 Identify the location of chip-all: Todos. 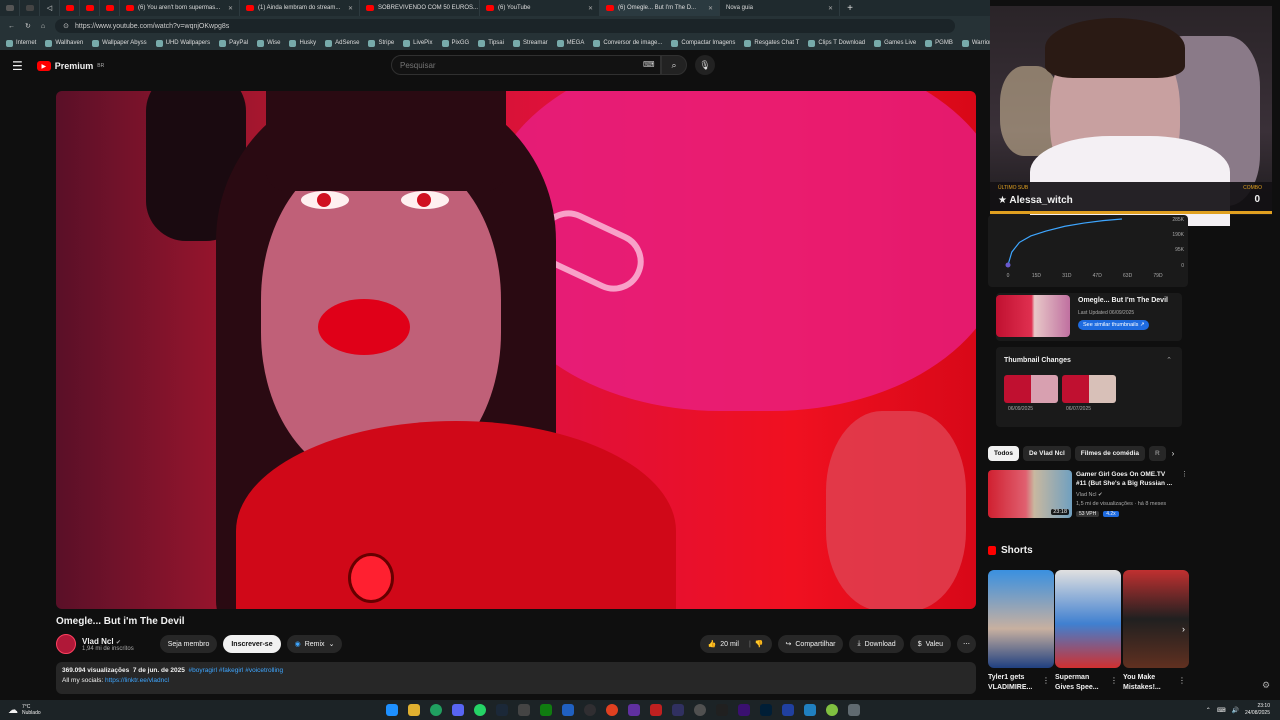
(1004, 453).